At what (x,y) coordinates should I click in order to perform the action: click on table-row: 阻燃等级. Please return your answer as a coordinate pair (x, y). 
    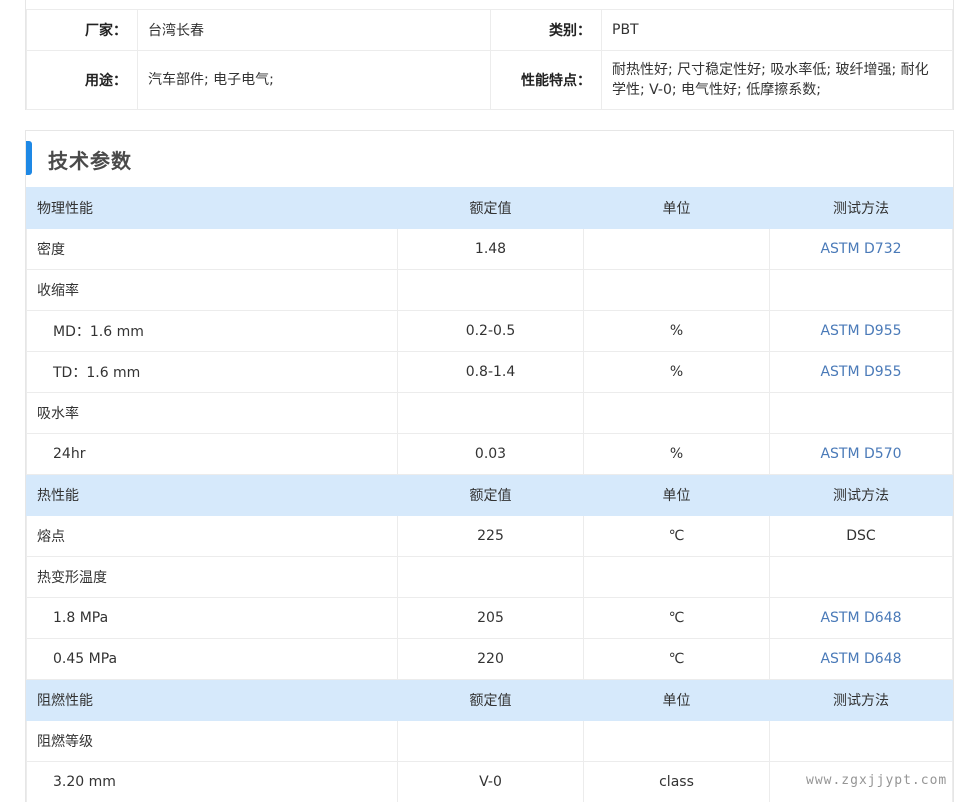
    Looking at the image, I should click on (489, 741).